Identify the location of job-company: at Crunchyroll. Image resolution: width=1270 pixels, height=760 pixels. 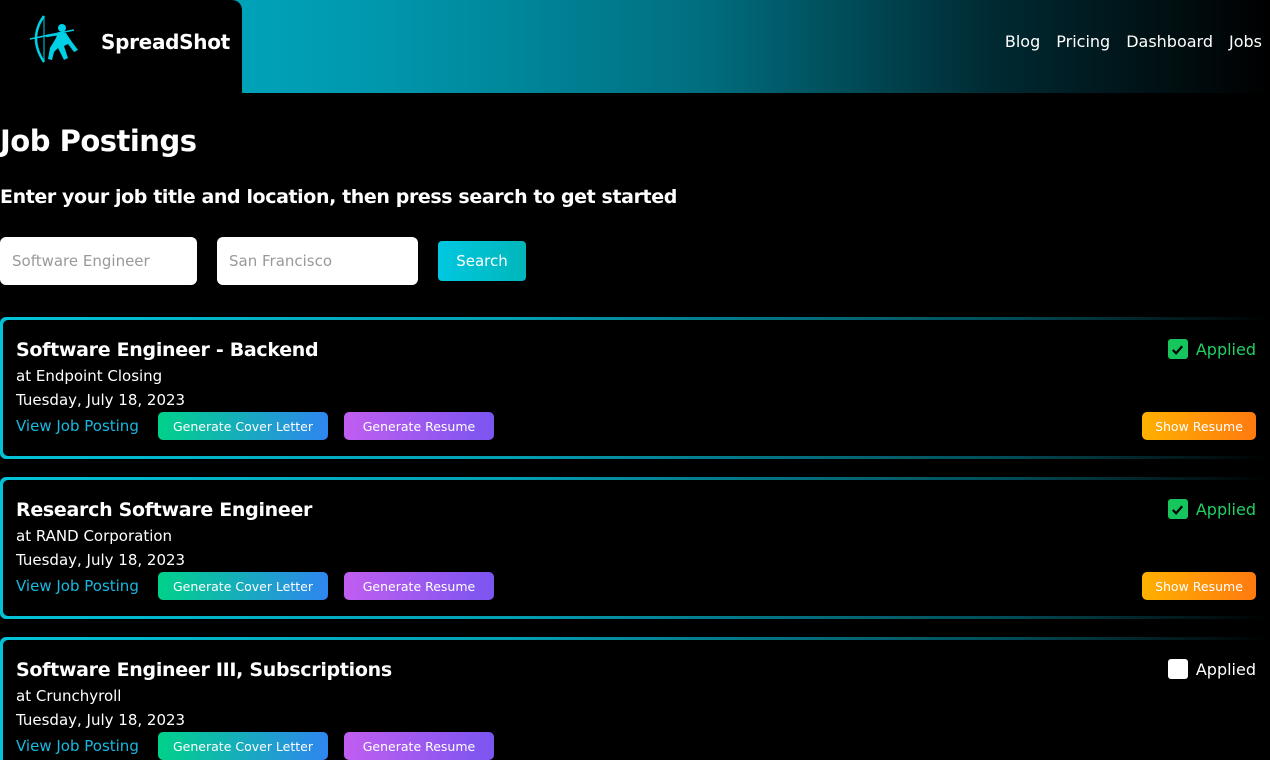
(69, 696).